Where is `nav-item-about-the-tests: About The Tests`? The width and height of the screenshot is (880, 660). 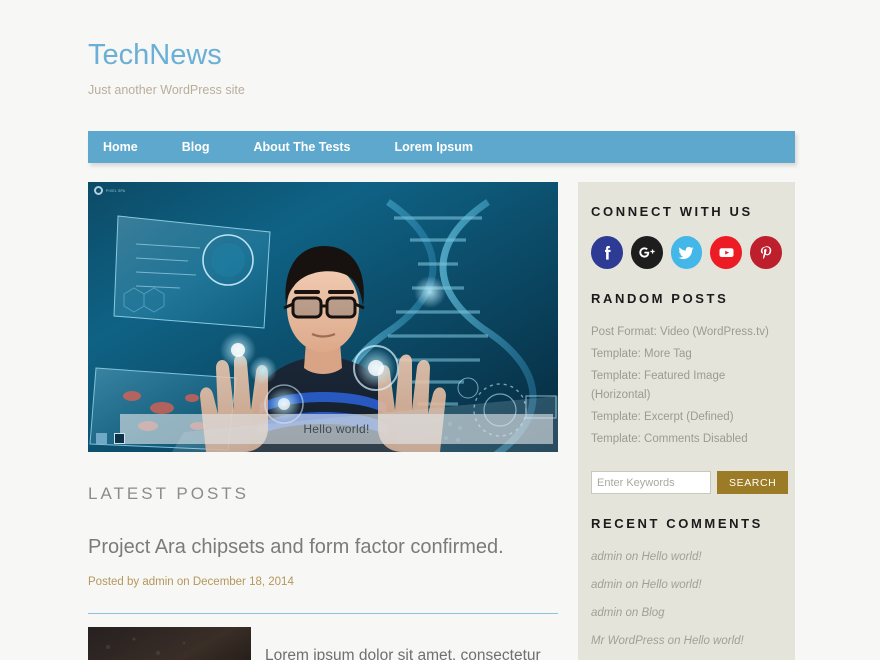
nav-item-about-the-tests: About The Tests is located at coordinates (302, 147).